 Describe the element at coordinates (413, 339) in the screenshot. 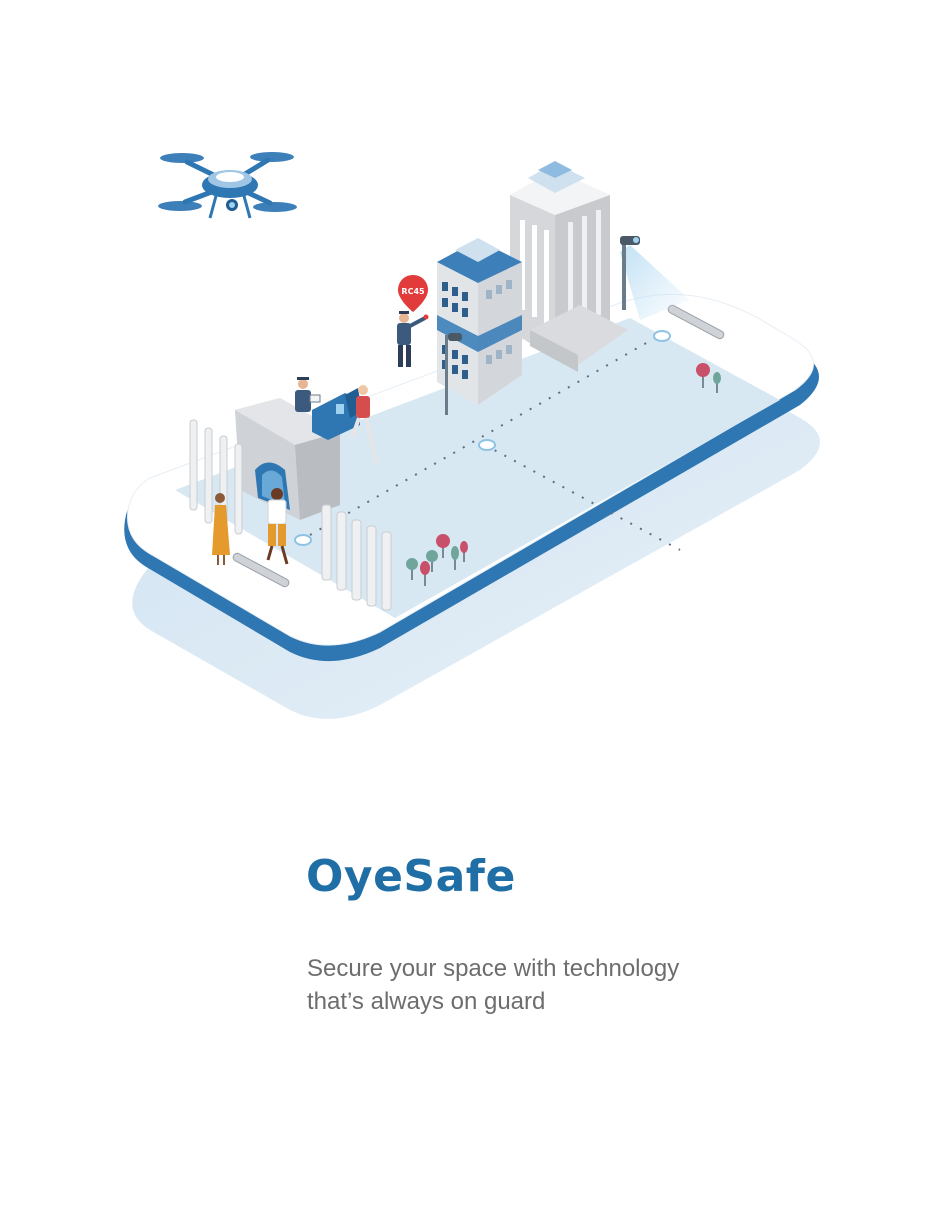

I see `security-guard` at that location.